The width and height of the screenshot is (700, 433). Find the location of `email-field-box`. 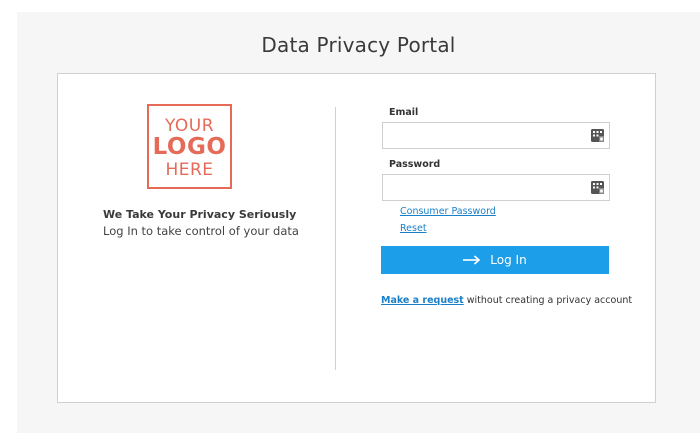

email-field-box is located at coordinates (496, 135).